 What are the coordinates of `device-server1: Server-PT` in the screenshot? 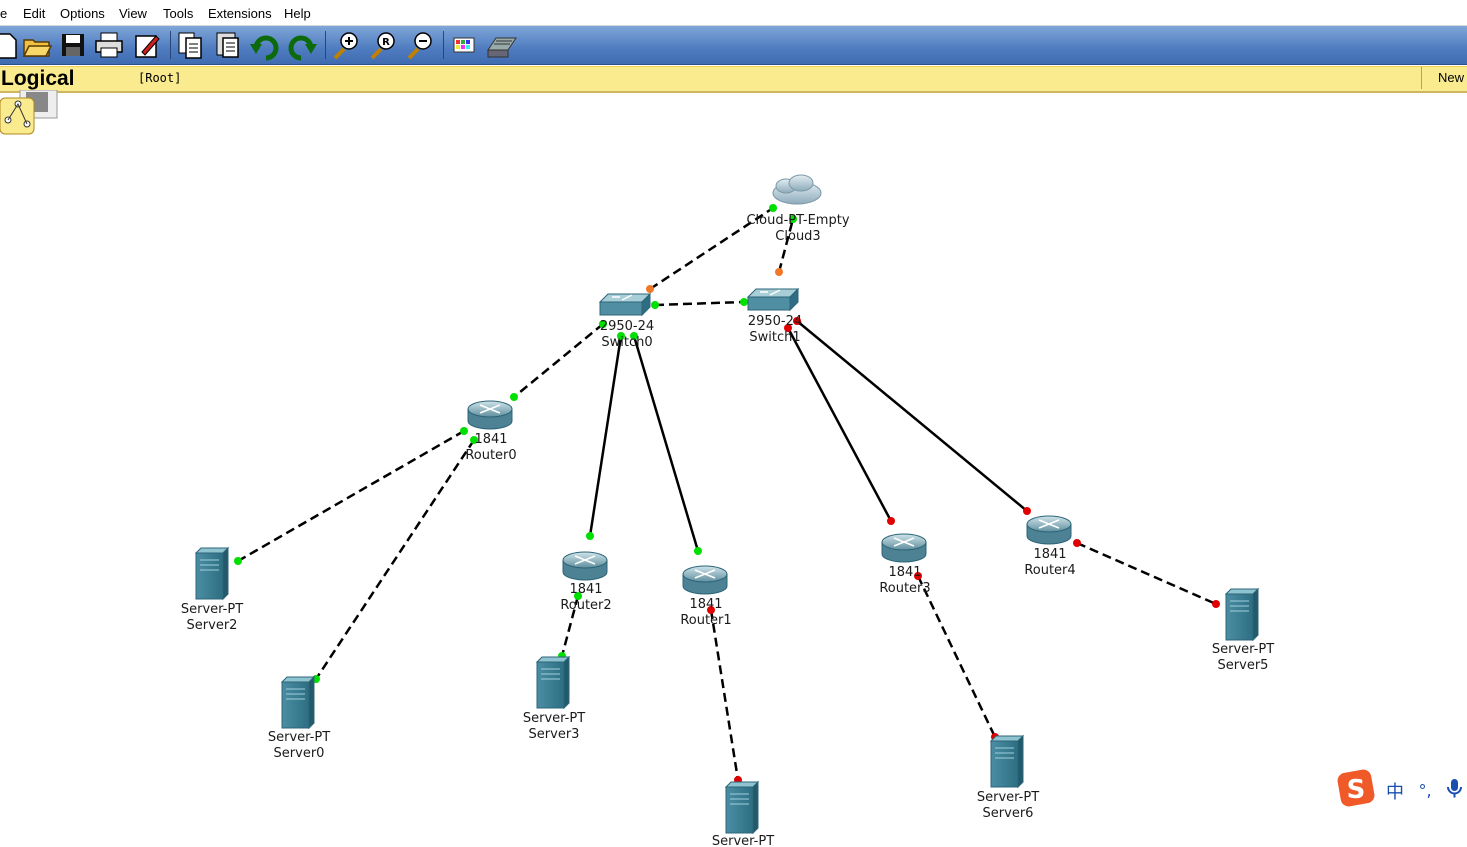 It's located at (743, 813).